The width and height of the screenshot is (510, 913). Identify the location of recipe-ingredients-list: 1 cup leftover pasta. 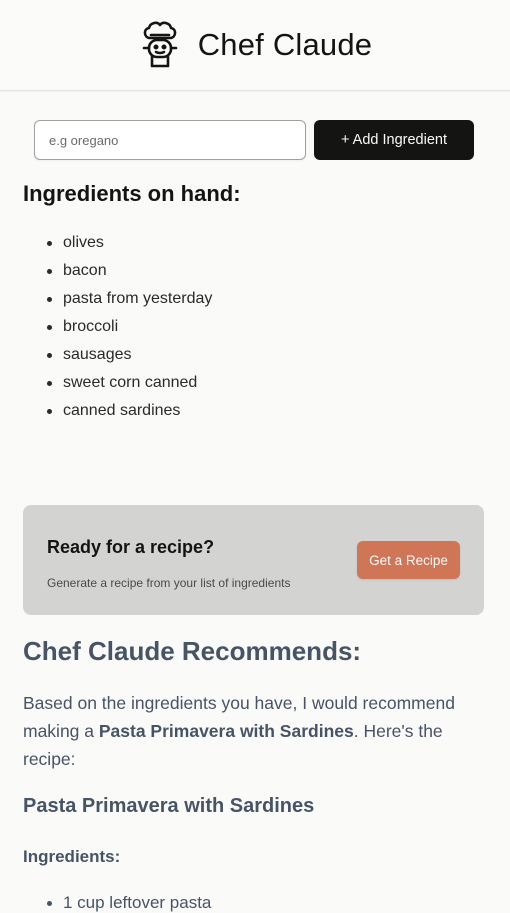
(117, 901).